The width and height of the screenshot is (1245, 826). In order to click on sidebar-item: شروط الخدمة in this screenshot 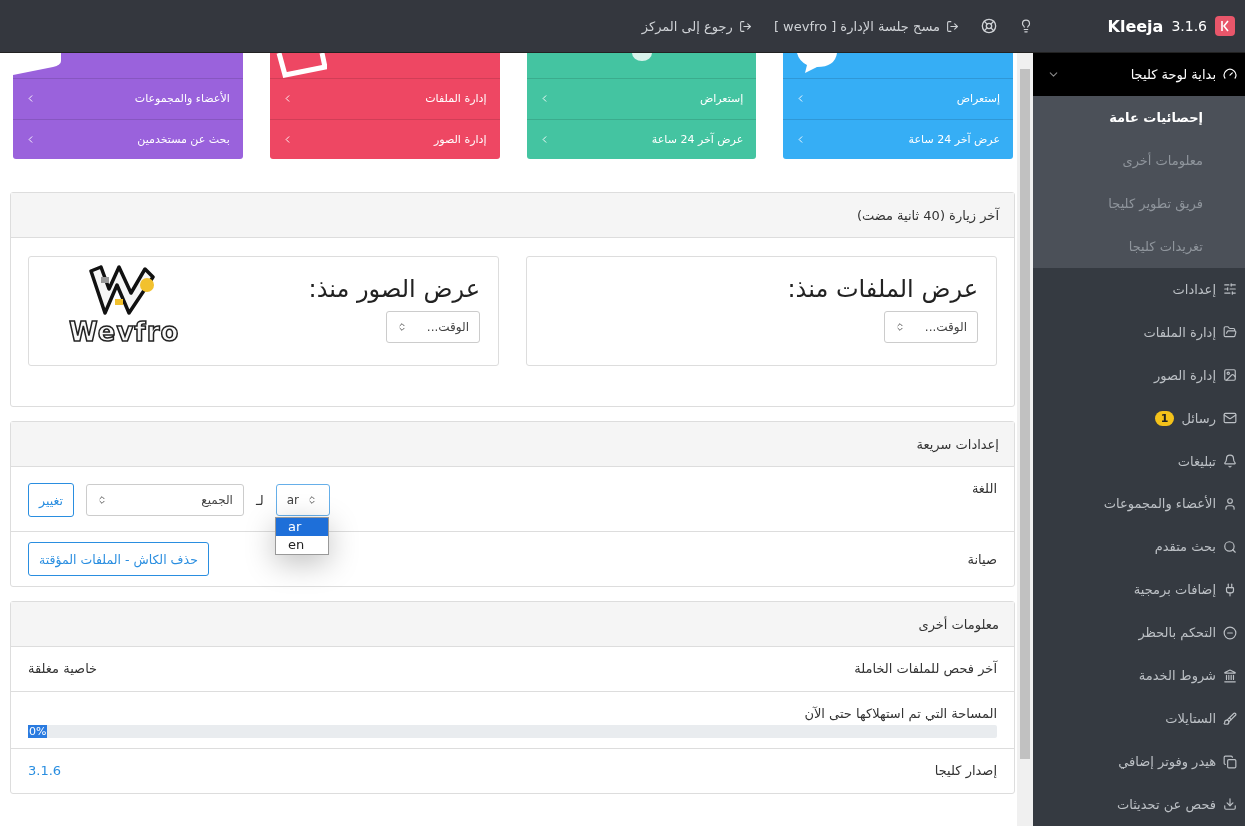, I will do `click(1139, 676)`.